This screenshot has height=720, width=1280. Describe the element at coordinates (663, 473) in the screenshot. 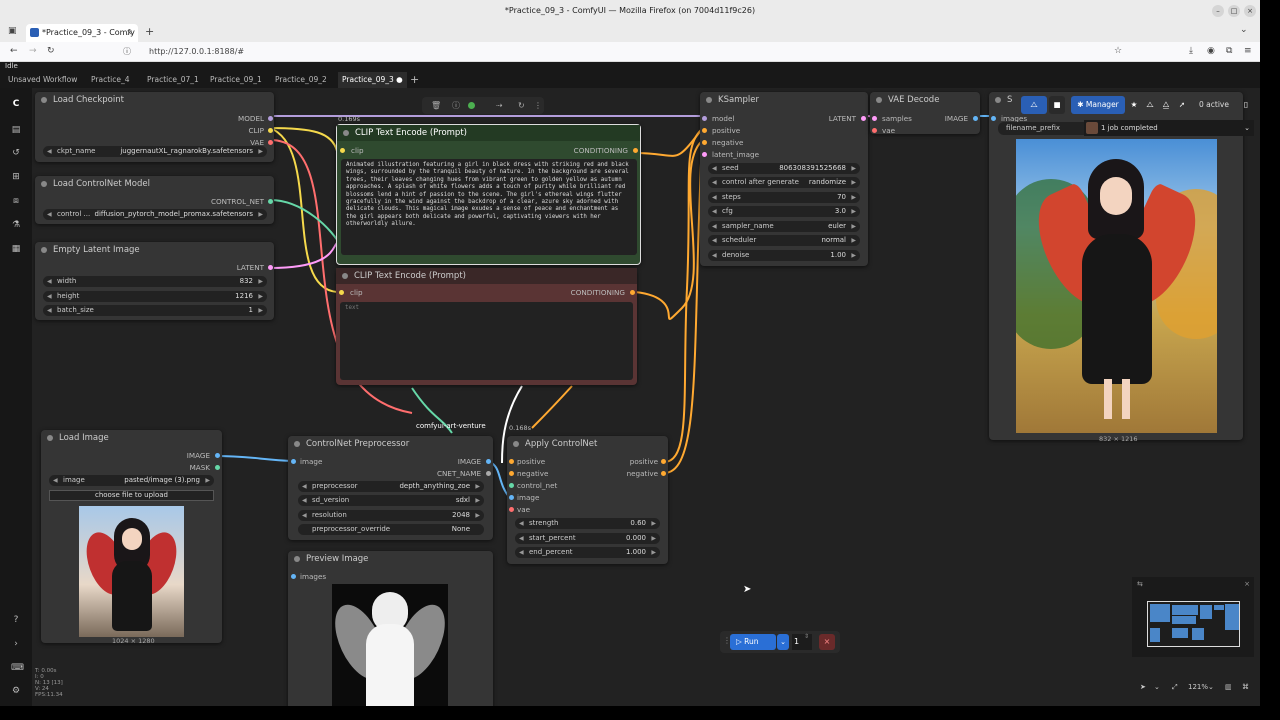

I see `output-negative-dot` at that location.